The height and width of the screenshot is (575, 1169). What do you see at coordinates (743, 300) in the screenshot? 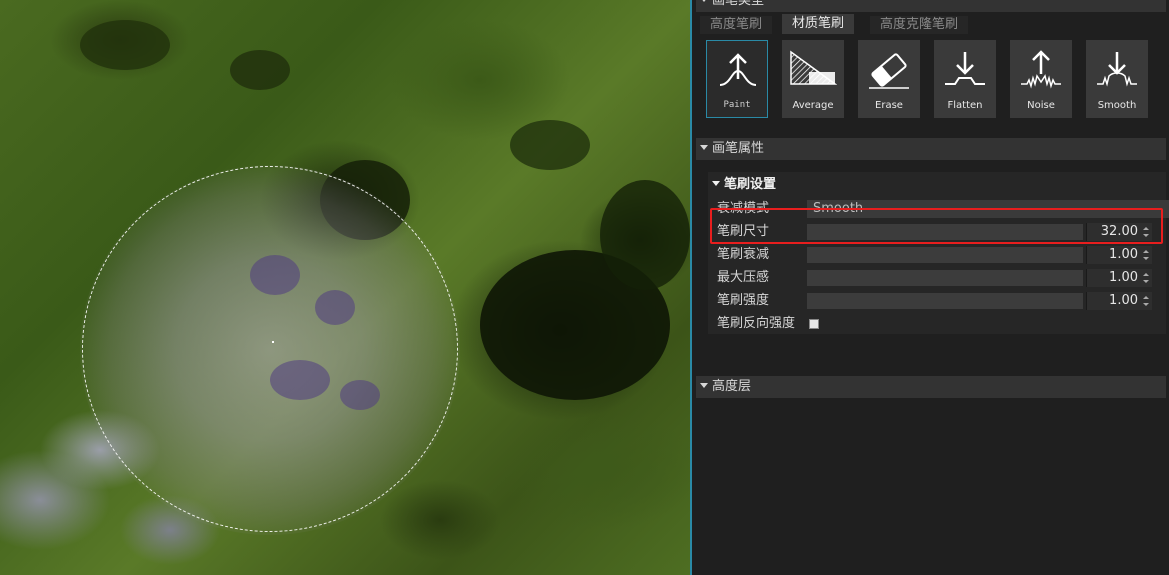
I see `brush-strength-label: 笔刷强度` at bounding box center [743, 300].